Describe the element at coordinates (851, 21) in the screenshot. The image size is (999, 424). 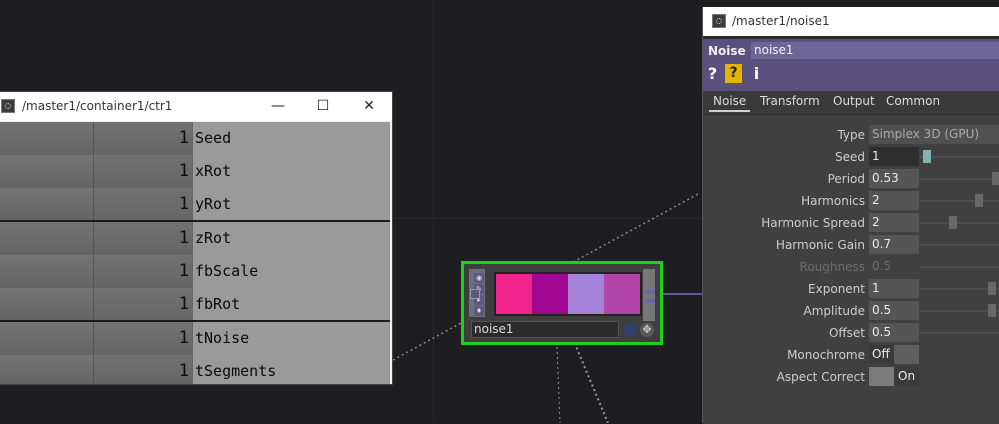
I see `param-window-titlebar: /master1/noise1` at that location.